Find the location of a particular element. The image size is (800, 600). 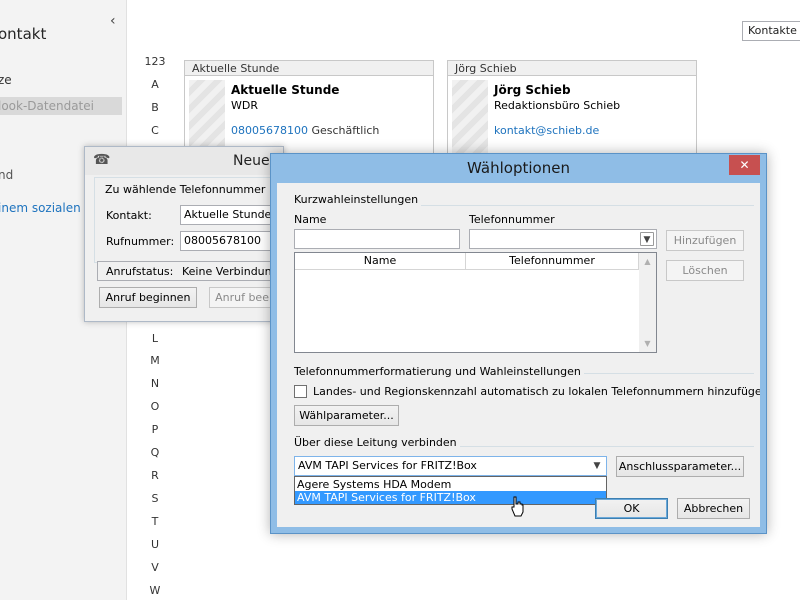

folder-item: ze is located at coordinates (6, 80).